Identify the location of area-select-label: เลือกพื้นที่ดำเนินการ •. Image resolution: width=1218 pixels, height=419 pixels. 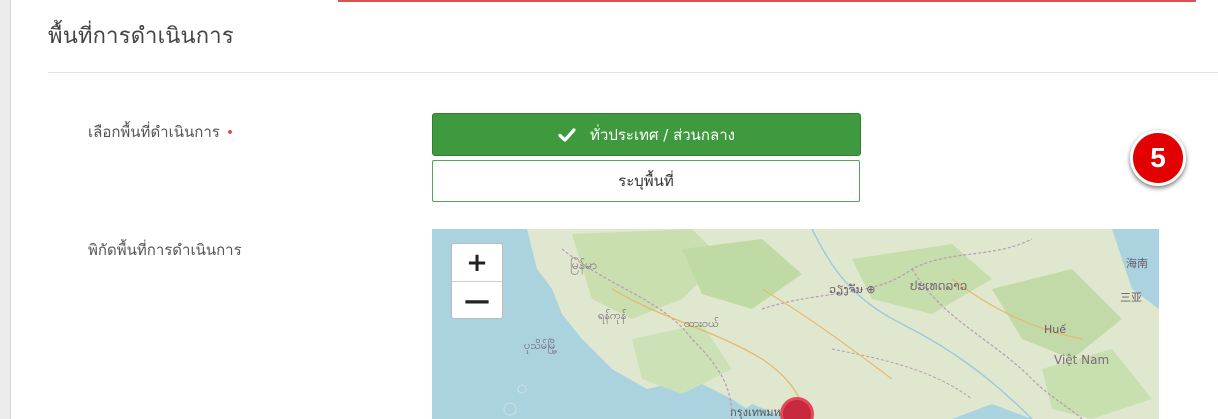
(161, 132).